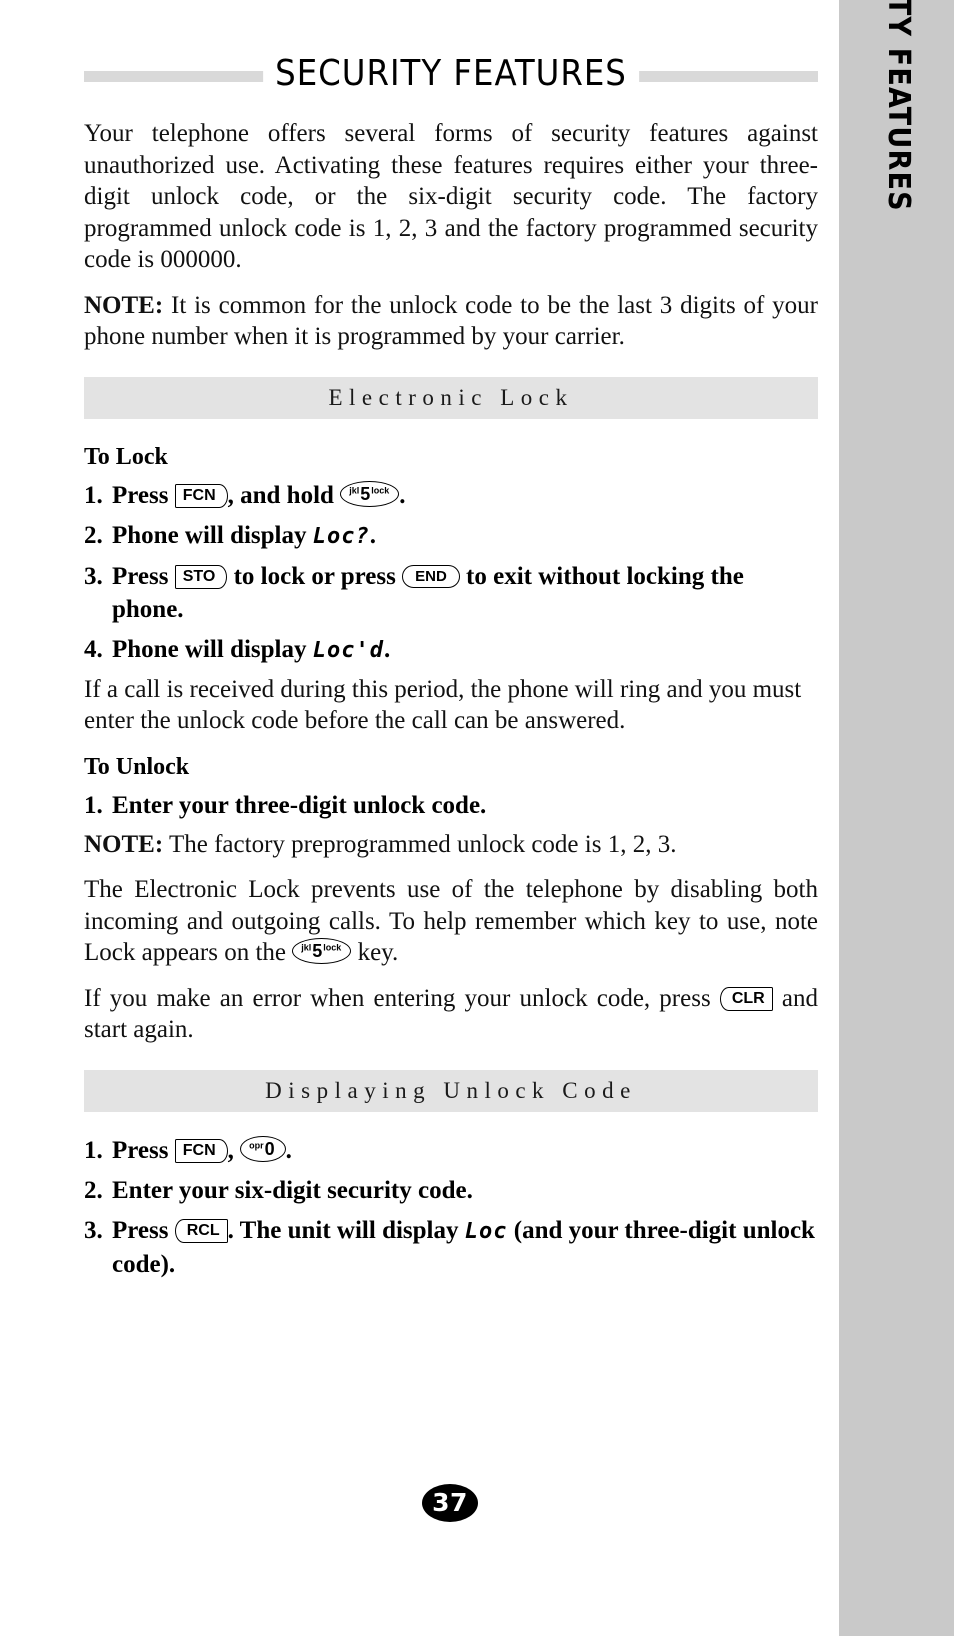 The image size is (954, 1636). What do you see at coordinates (899, 106) in the screenshot?
I see `side-tab-text: SECURITY FEATURES` at bounding box center [899, 106].